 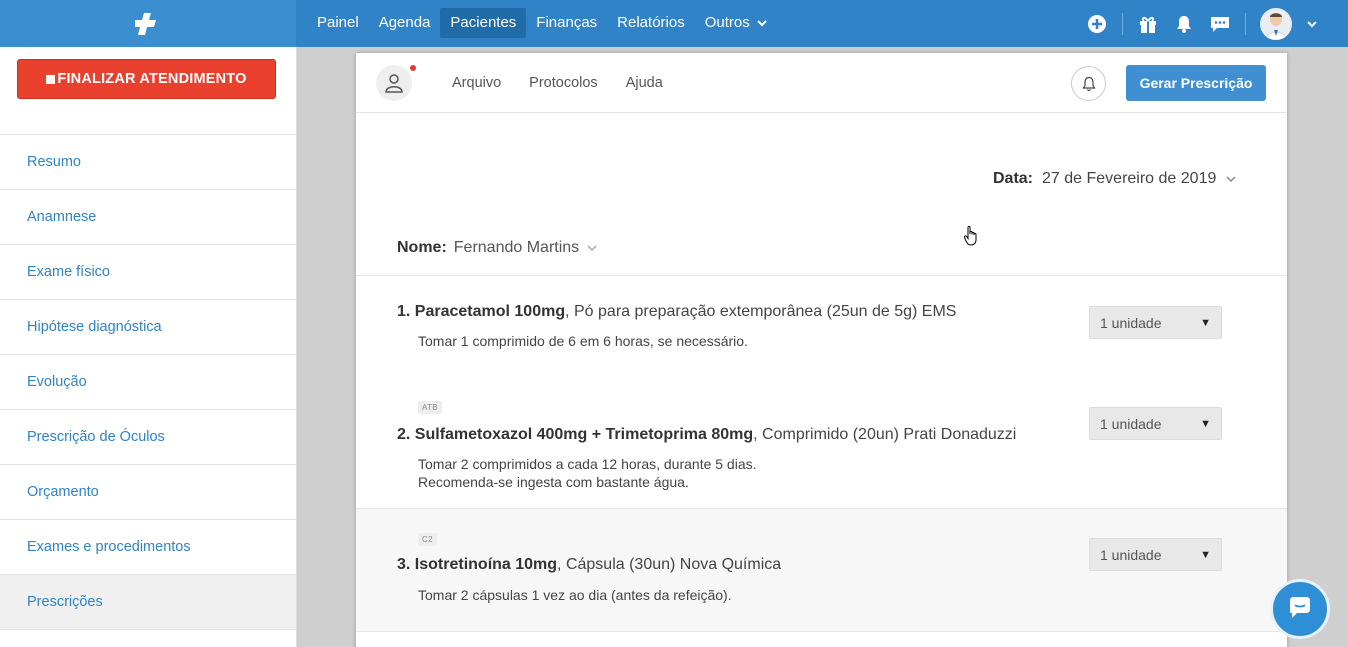 What do you see at coordinates (404, 311) in the screenshot?
I see `item-number: 1.` at bounding box center [404, 311].